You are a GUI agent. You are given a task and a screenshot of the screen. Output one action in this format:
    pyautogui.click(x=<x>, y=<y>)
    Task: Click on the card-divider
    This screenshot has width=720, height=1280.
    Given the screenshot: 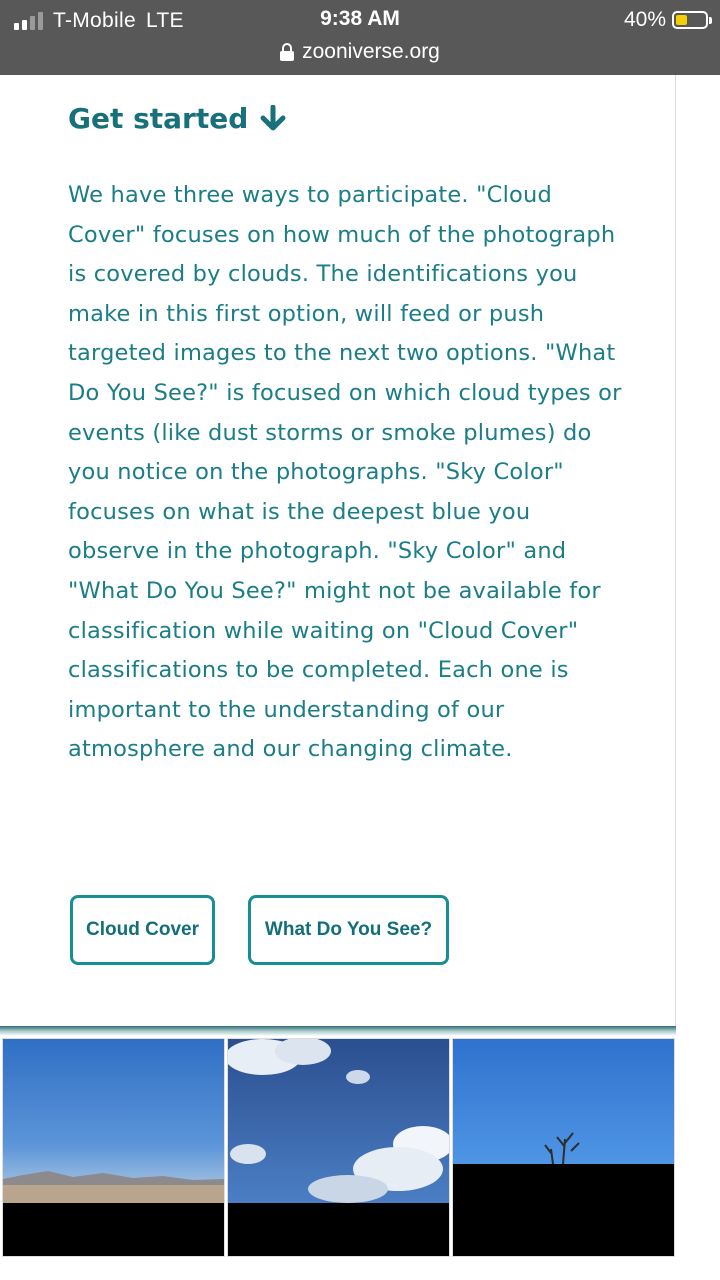 What is the action you would take?
    pyautogui.click(x=338, y=1031)
    